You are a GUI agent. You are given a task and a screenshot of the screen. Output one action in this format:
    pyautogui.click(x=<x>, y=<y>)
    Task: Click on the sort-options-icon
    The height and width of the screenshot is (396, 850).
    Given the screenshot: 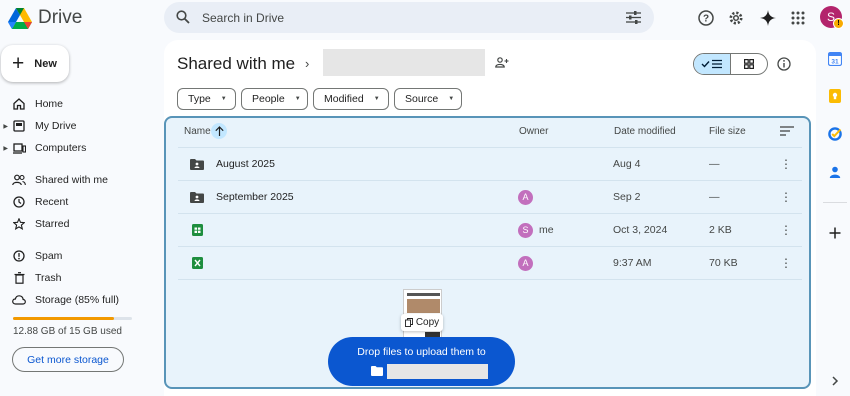 What is the action you would take?
    pyautogui.click(x=787, y=131)
    